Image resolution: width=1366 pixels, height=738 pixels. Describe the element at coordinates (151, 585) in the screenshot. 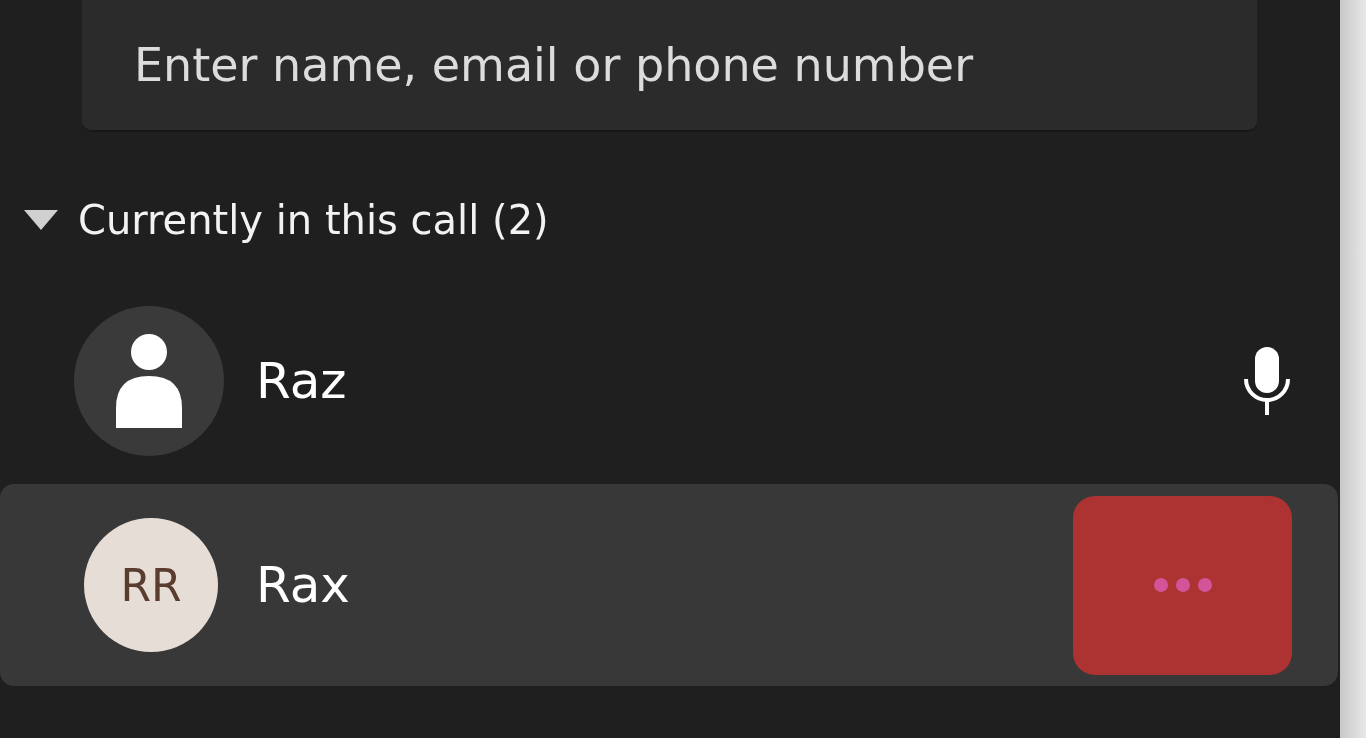

I see `avatar-initials: RR` at that location.